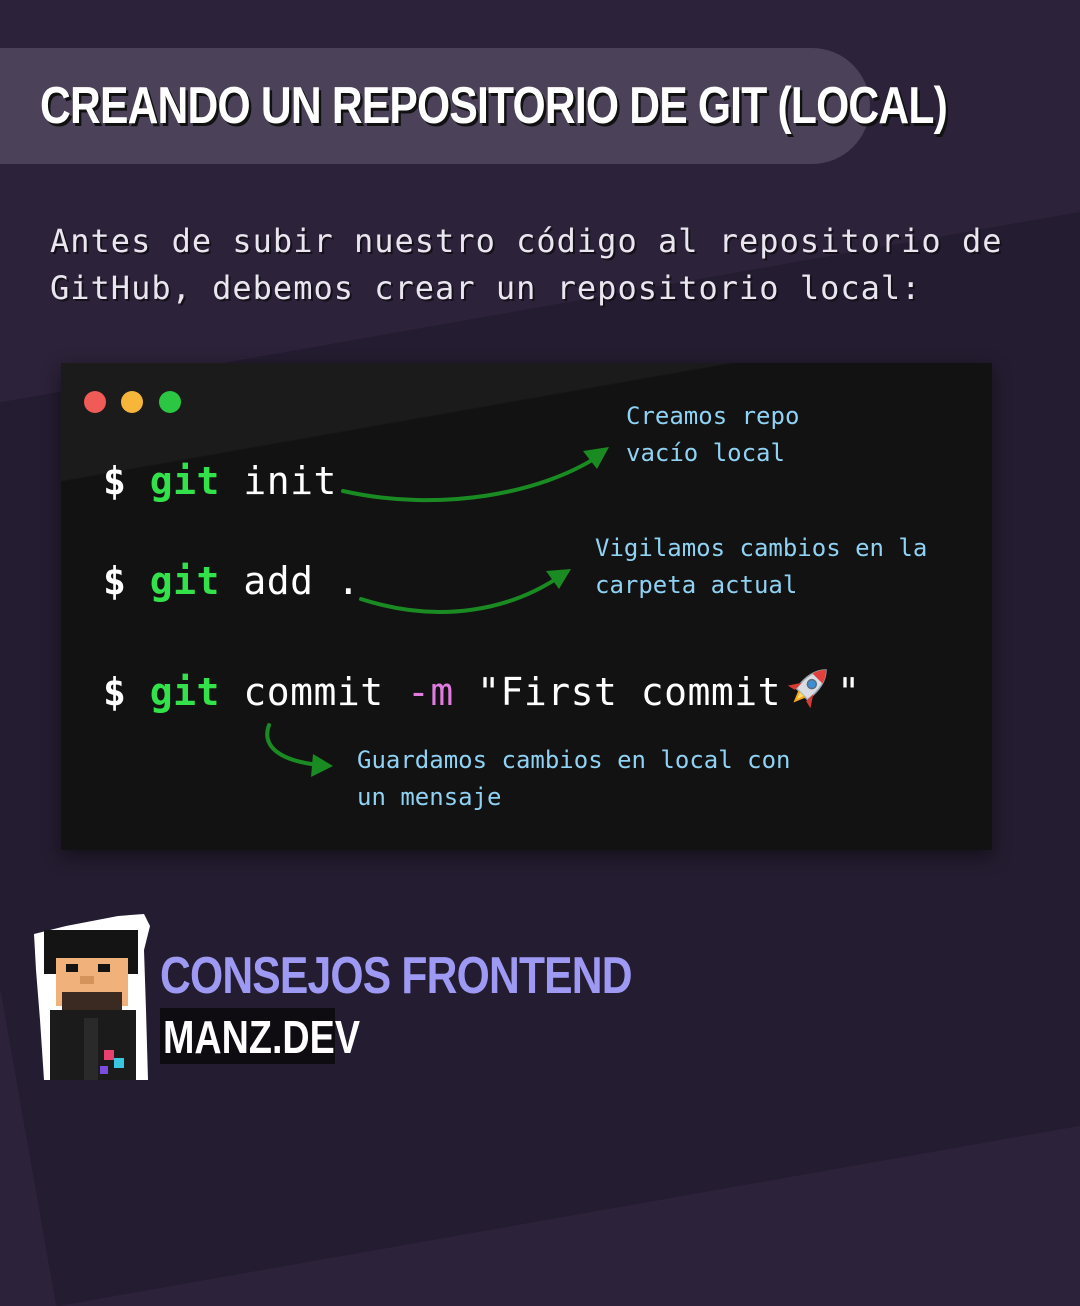 The height and width of the screenshot is (1306, 1080). I want to click on brand-title: CONSEJOS FRONTEND, so click(396, 976).